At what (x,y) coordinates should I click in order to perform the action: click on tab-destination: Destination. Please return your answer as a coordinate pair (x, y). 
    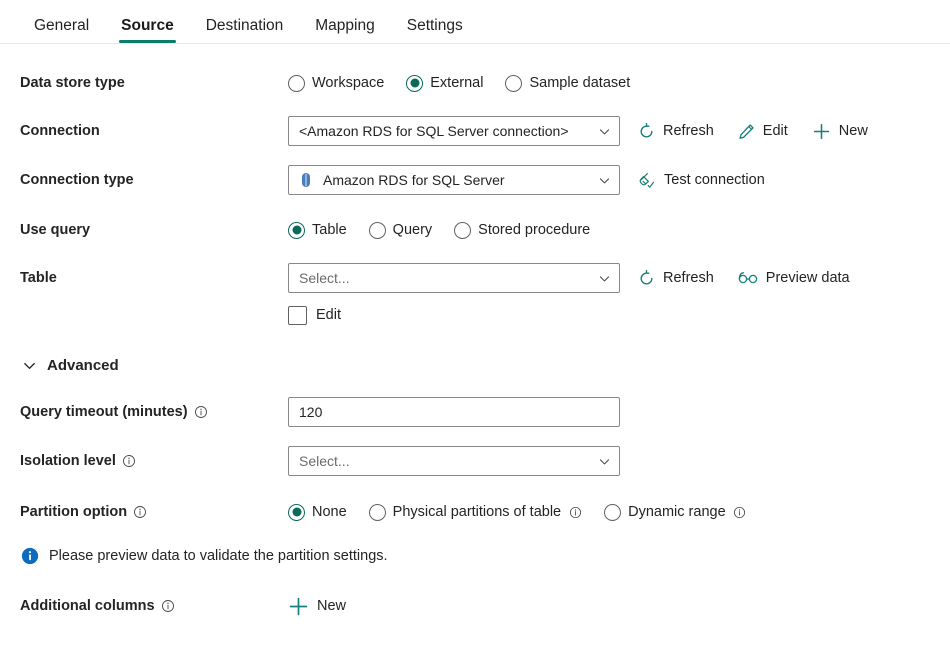
    Looking at the image, I should click on (245, 30).